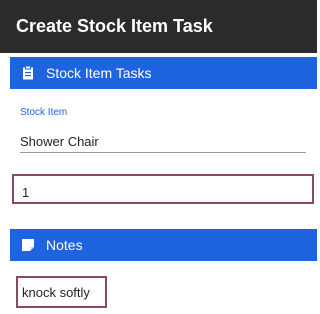  I want to click on stock-item-label: Stock Item, so click(44, 112).